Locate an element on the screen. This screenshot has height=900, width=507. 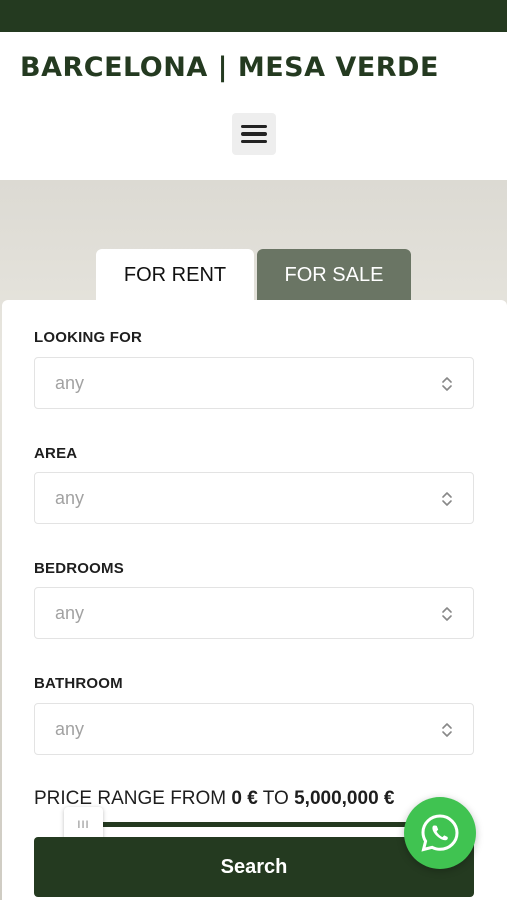
tab-for-sale: FOR SALE is located at coordinates (334, 275).